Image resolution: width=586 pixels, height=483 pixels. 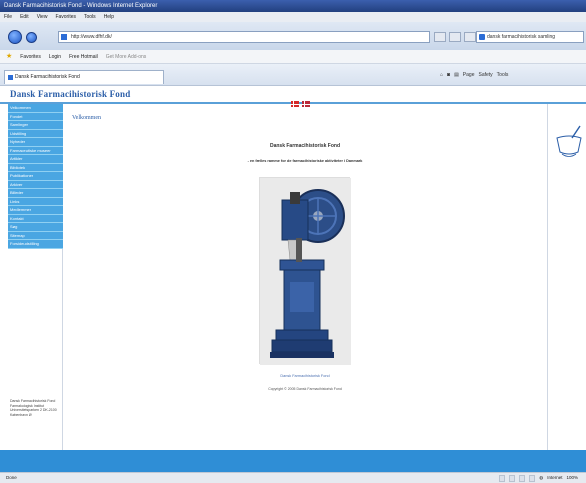 What do you see at coordinates (35, 210) in the screenshot?
I see `sidebar-item-medlemmer: Medlemmer` at bounding box center [35, 210].